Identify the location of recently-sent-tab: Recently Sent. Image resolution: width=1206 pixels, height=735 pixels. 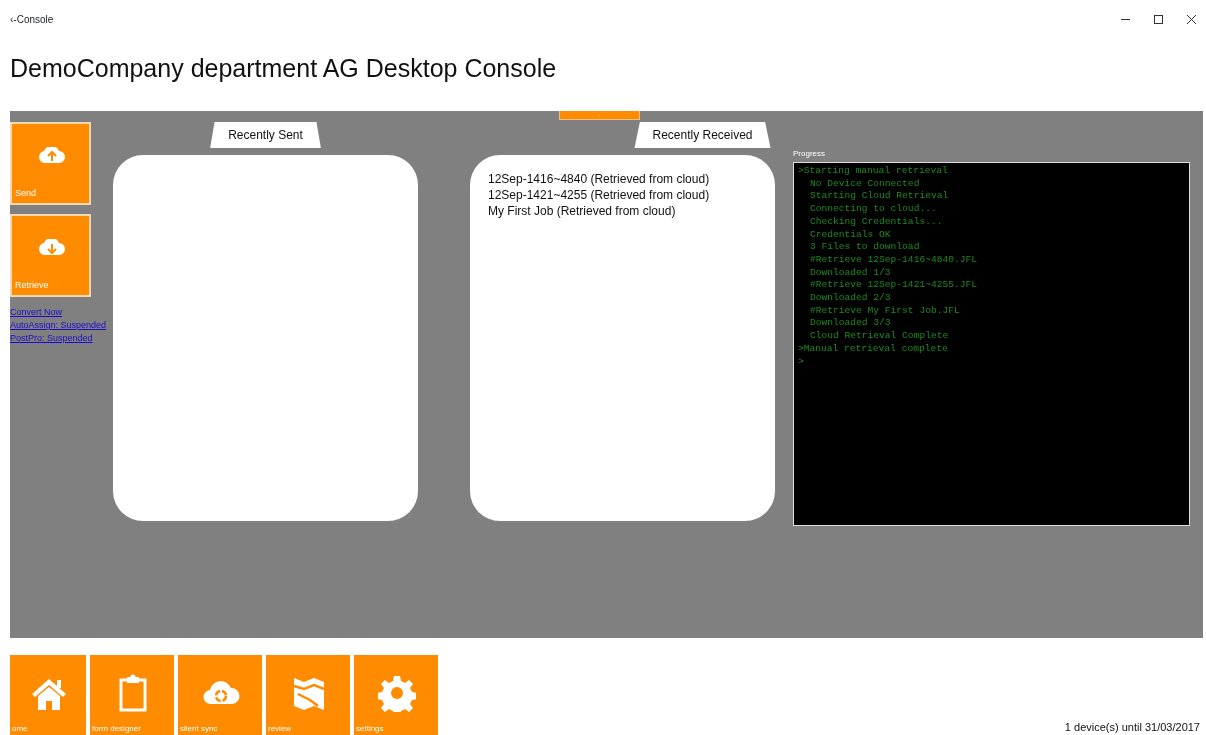
(265, 135).